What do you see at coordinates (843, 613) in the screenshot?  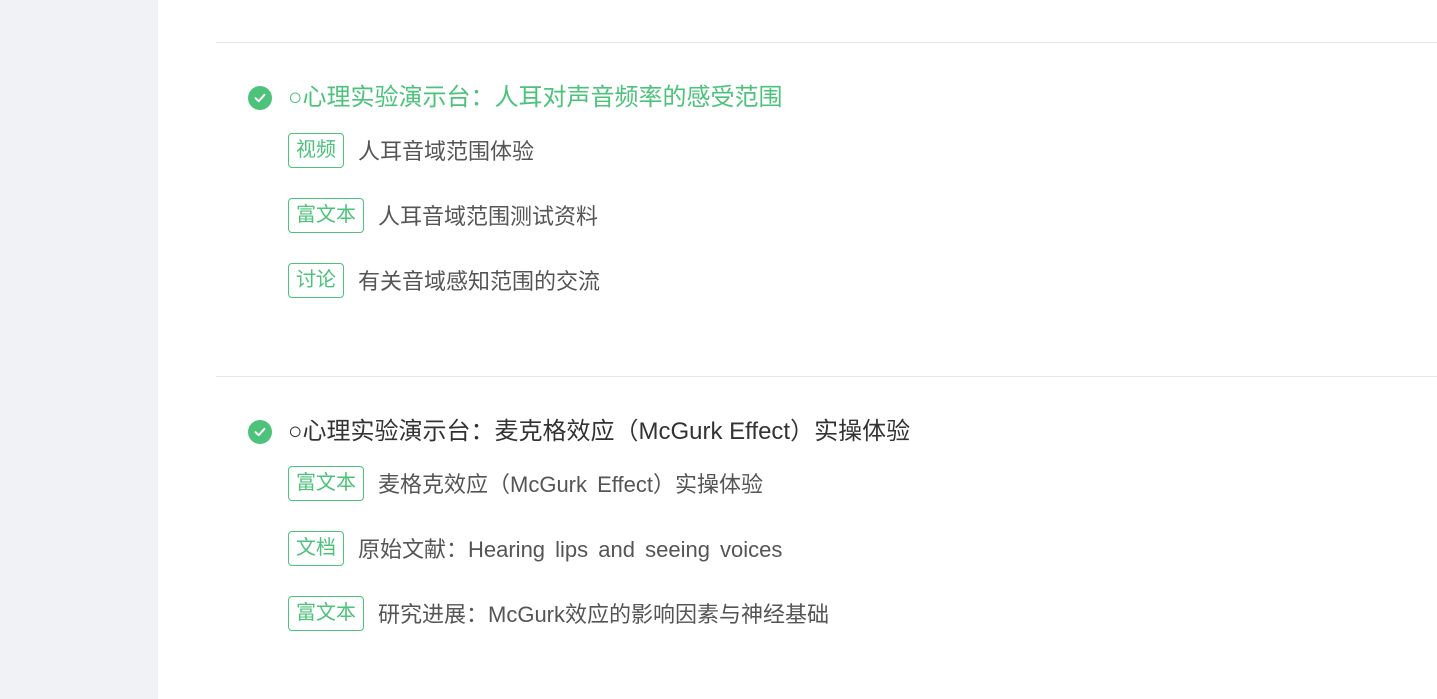 I see `list-item: 富文本 研究进展：McGurk效应的影响因素与神经基础` at bounding box center [843, 613].